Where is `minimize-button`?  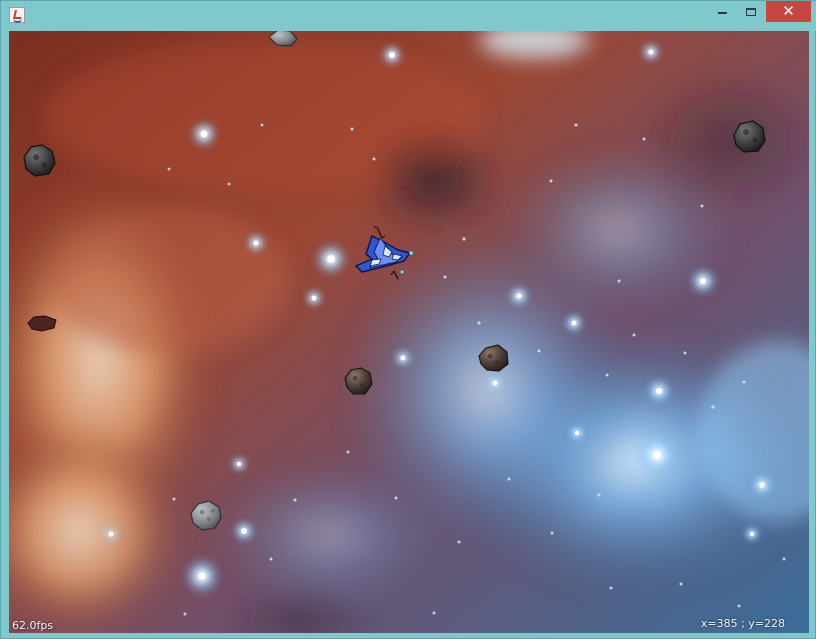
minimize-button is located at coordinates (722, 11).